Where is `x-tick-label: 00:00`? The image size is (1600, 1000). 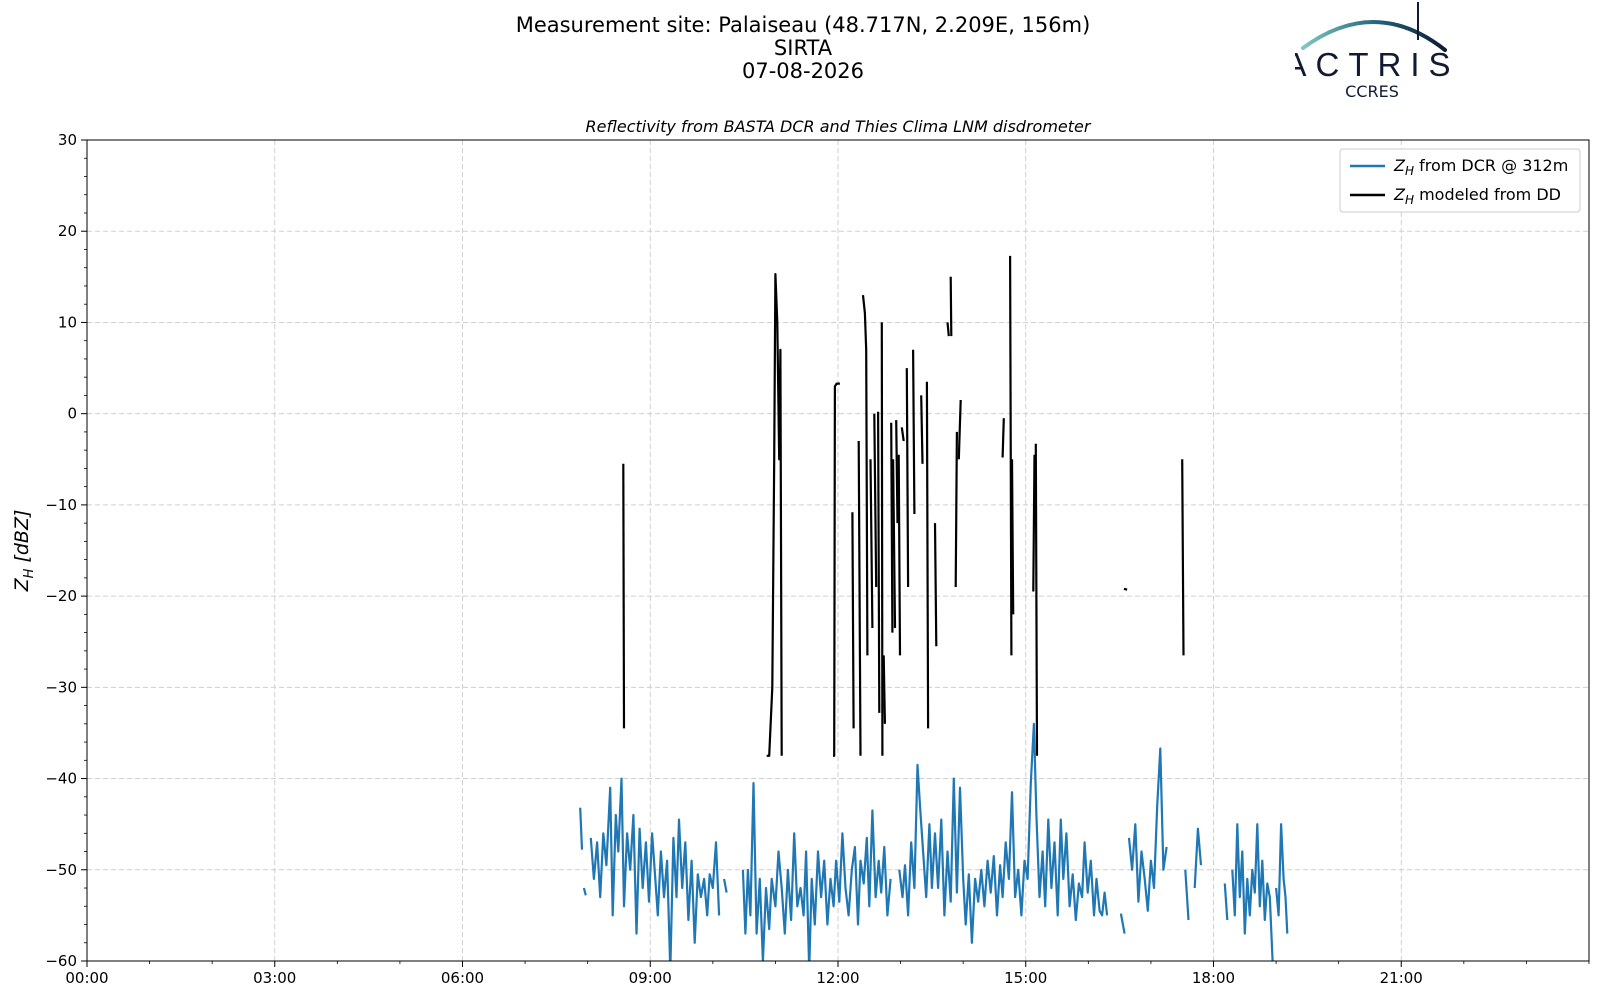 x-tick-label: 00:00 is located at coordinates (86, 978).